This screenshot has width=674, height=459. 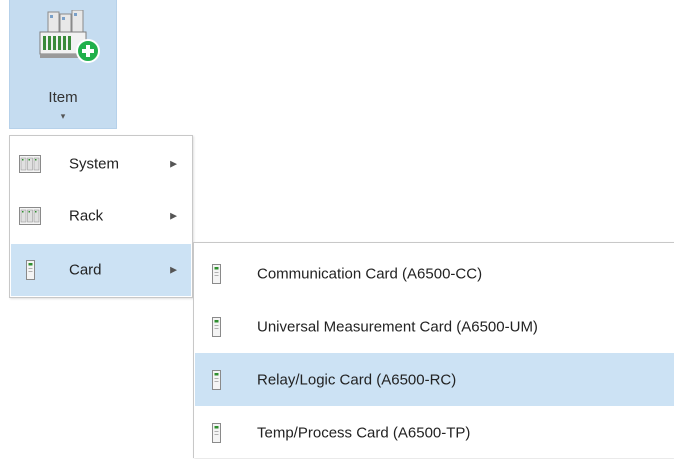 What do you see at coordinates (63, 116) in the screenshot?
I see `chevron-down-icon: ▾` at bounding box center [63, 116].